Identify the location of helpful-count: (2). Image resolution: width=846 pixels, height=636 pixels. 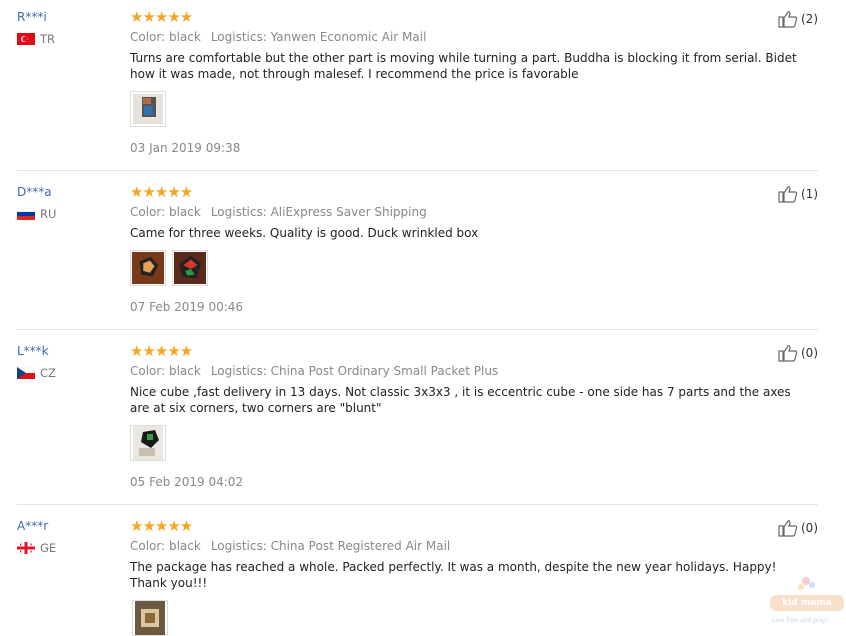
(809, 19).